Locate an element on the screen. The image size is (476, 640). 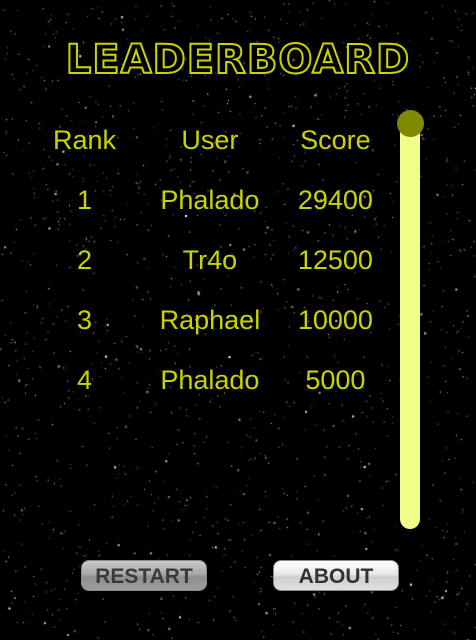
table-row: 3 Raphael 10000 is located at coordinates (210, 320).